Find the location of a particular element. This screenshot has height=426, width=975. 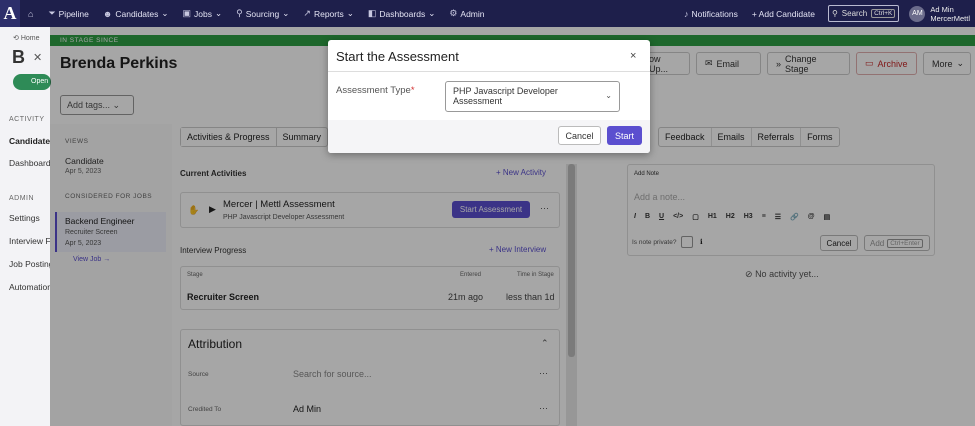

nav-reports: ↗ Reports ⌄ is located at coordinates (328, 13).